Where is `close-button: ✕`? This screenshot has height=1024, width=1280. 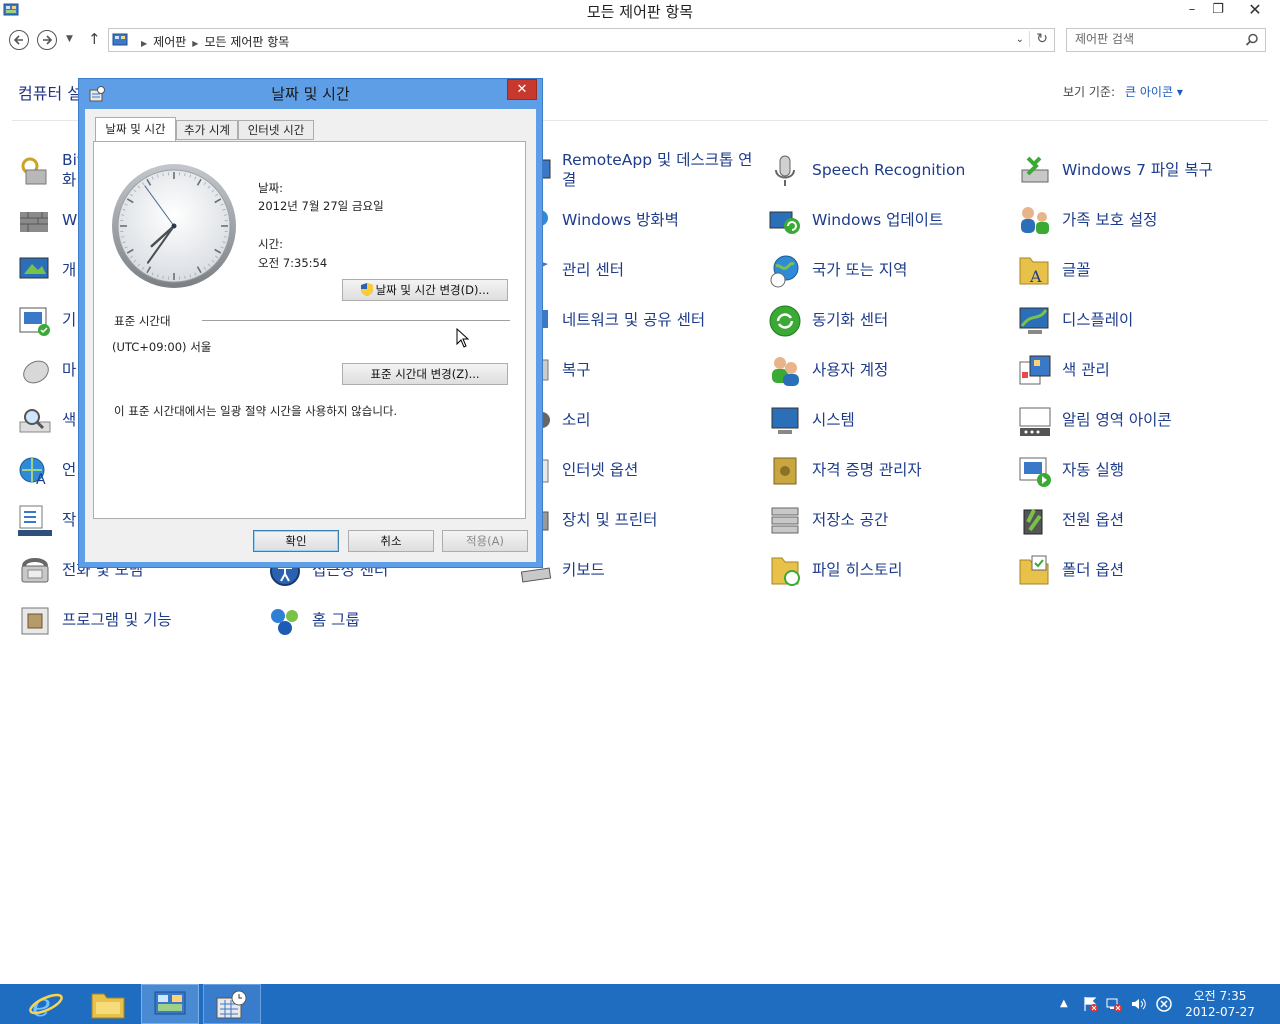 close-button: ✕ is located at coordinates (1255, 10).